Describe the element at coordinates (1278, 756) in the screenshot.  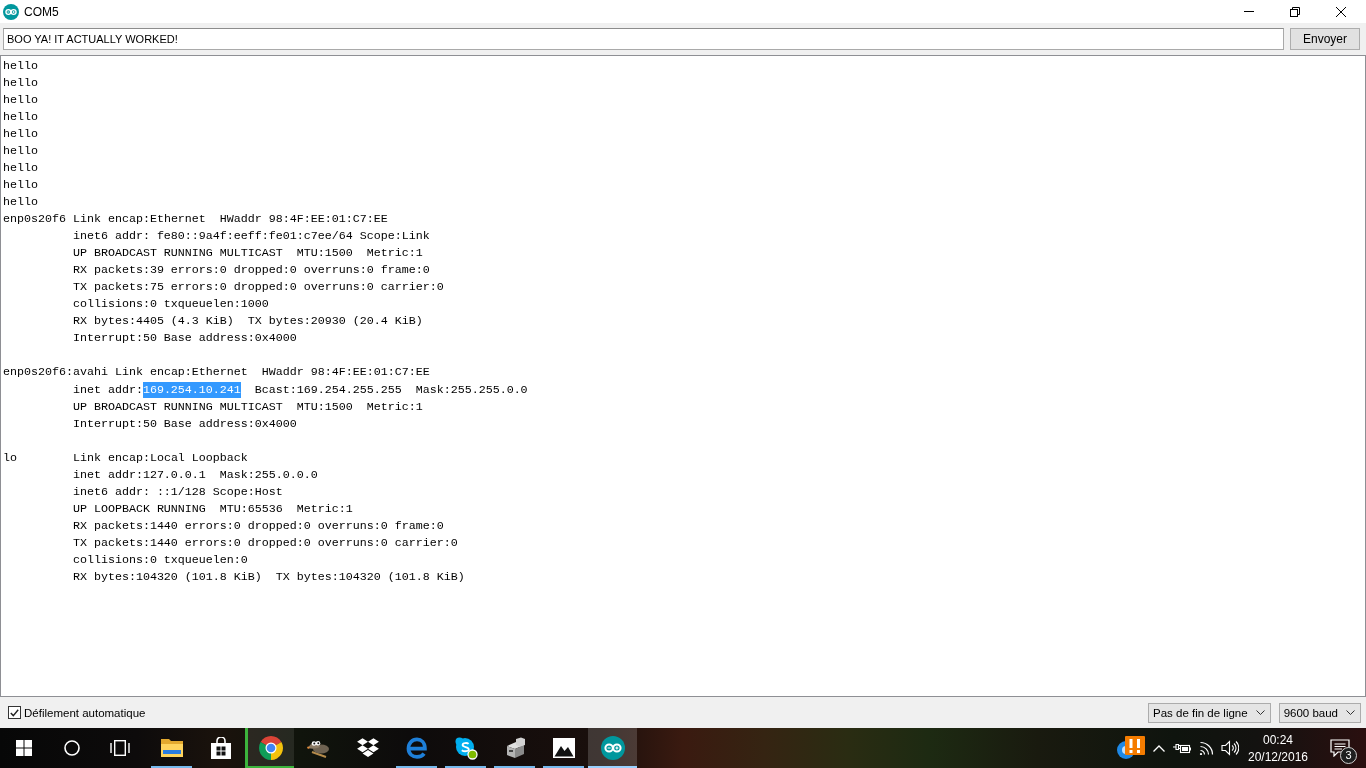
I see `clock-date: 20/12/2016` at that location.